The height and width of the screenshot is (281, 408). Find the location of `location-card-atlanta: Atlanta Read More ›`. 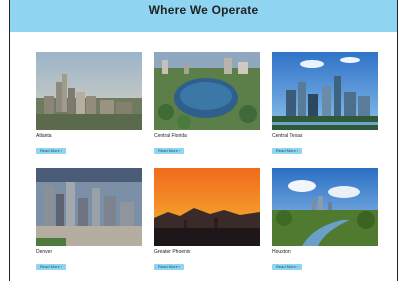

location-card-atlanta: Atlanta Read More › is located at coordinates (89, 104).